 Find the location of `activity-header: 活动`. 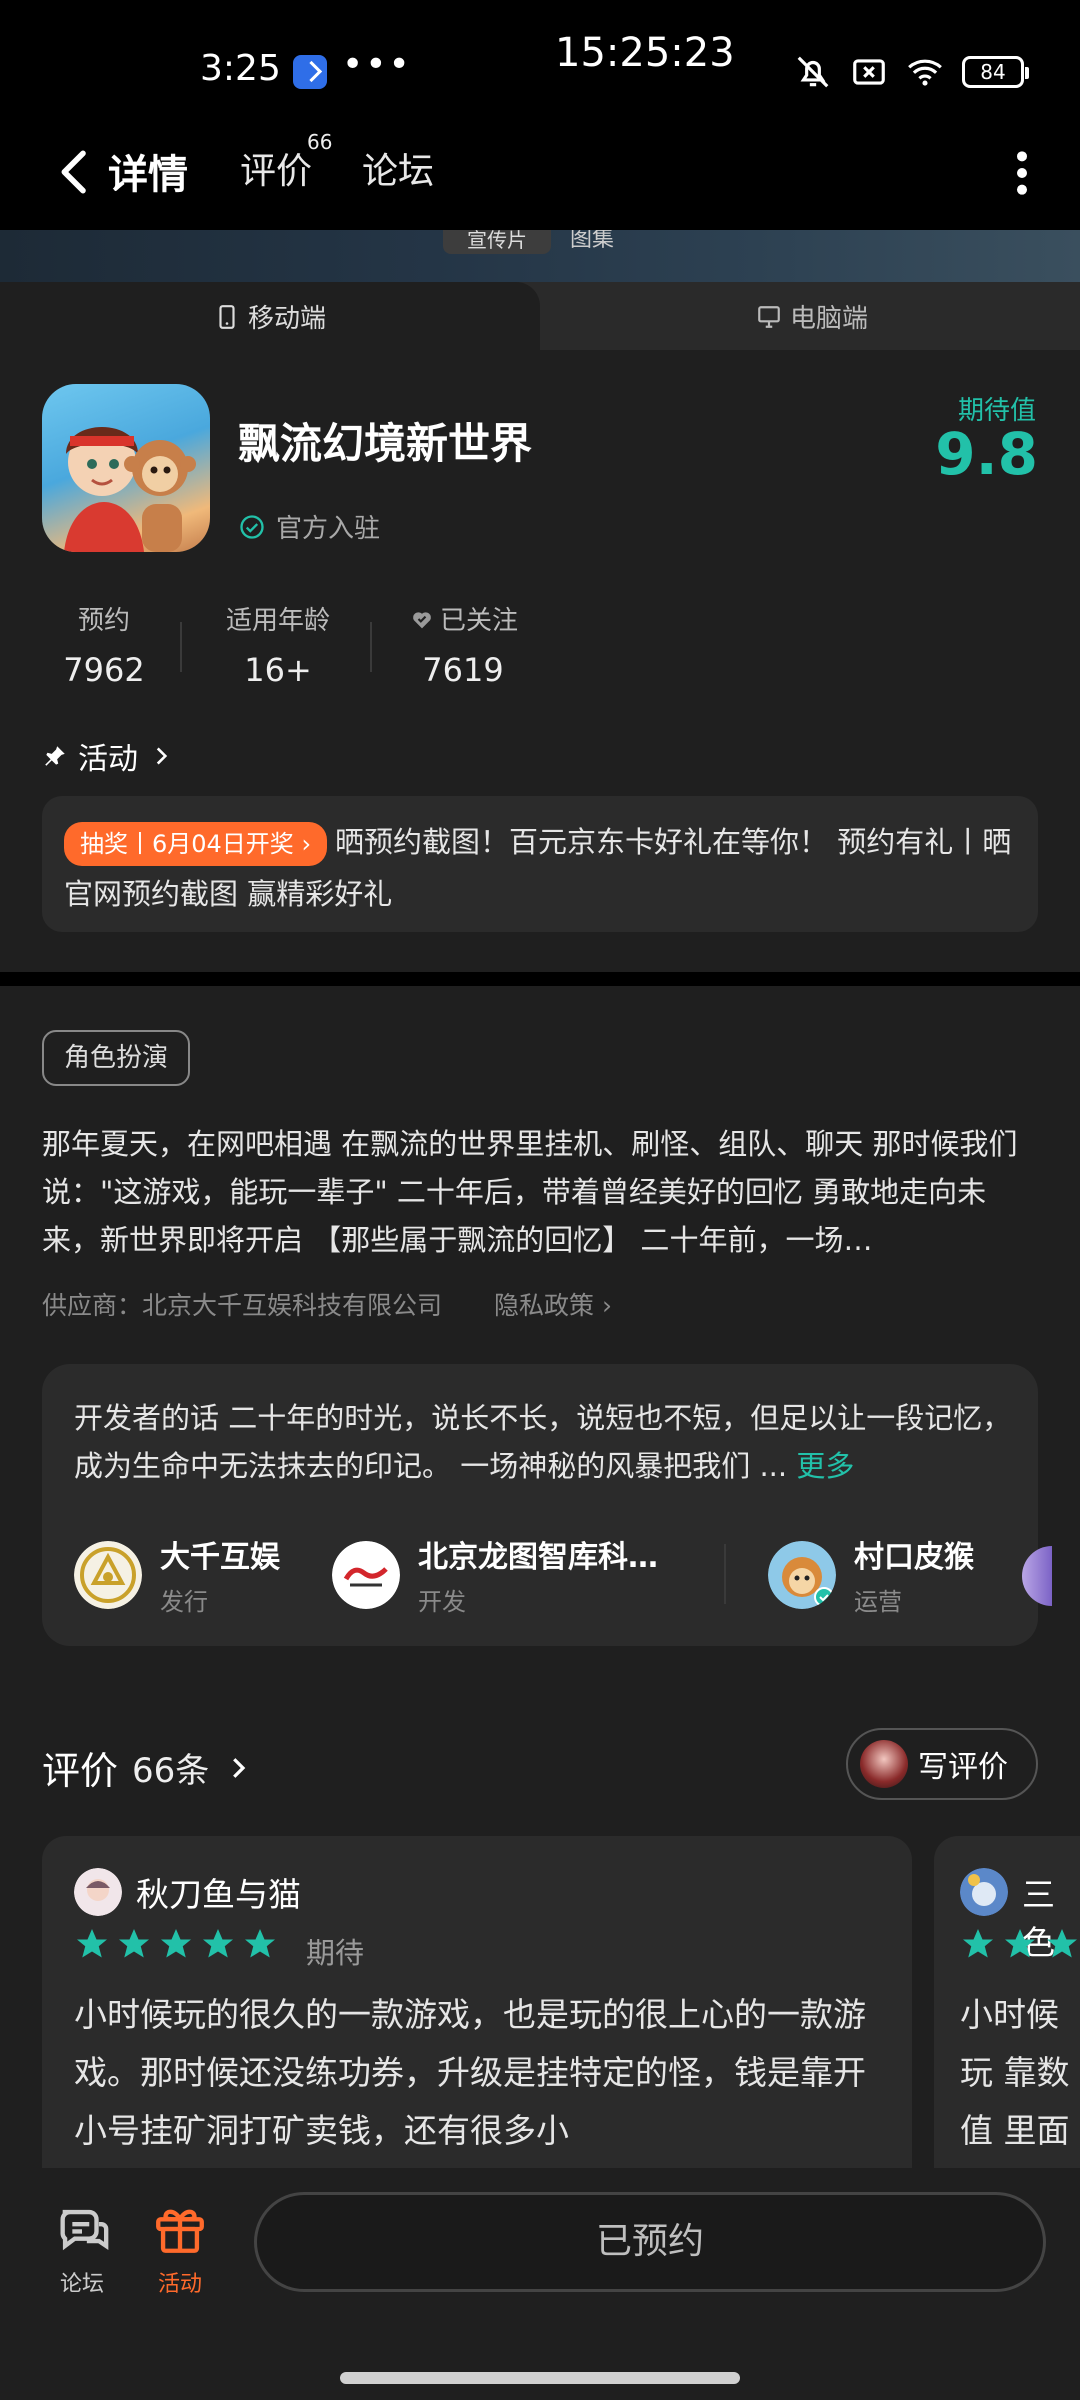

activity-header: 活动 is located at coordinates (108, 756).